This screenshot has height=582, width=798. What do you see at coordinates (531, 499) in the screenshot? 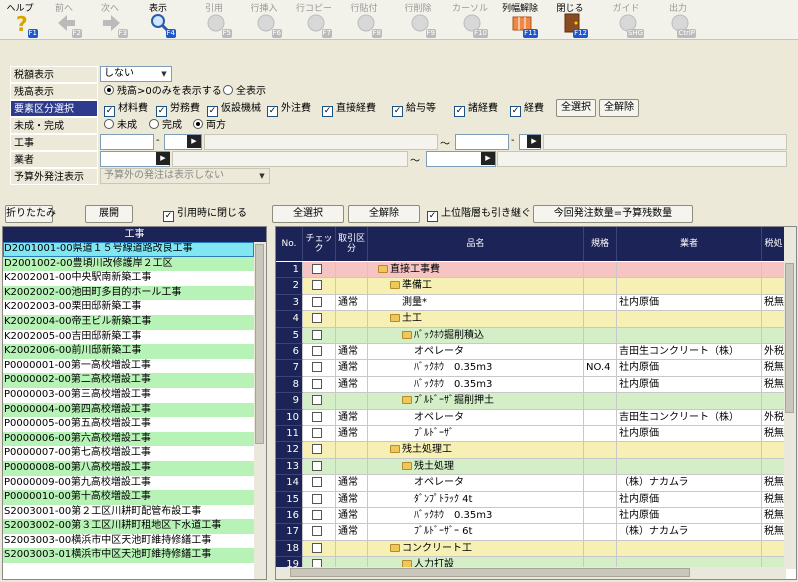
I see `grid-row: 15 通常 ﾀﾞﾝﾌﾟﾄﾗｯｸ 4t 社内原価 税無` at bounding box center [531, 499].